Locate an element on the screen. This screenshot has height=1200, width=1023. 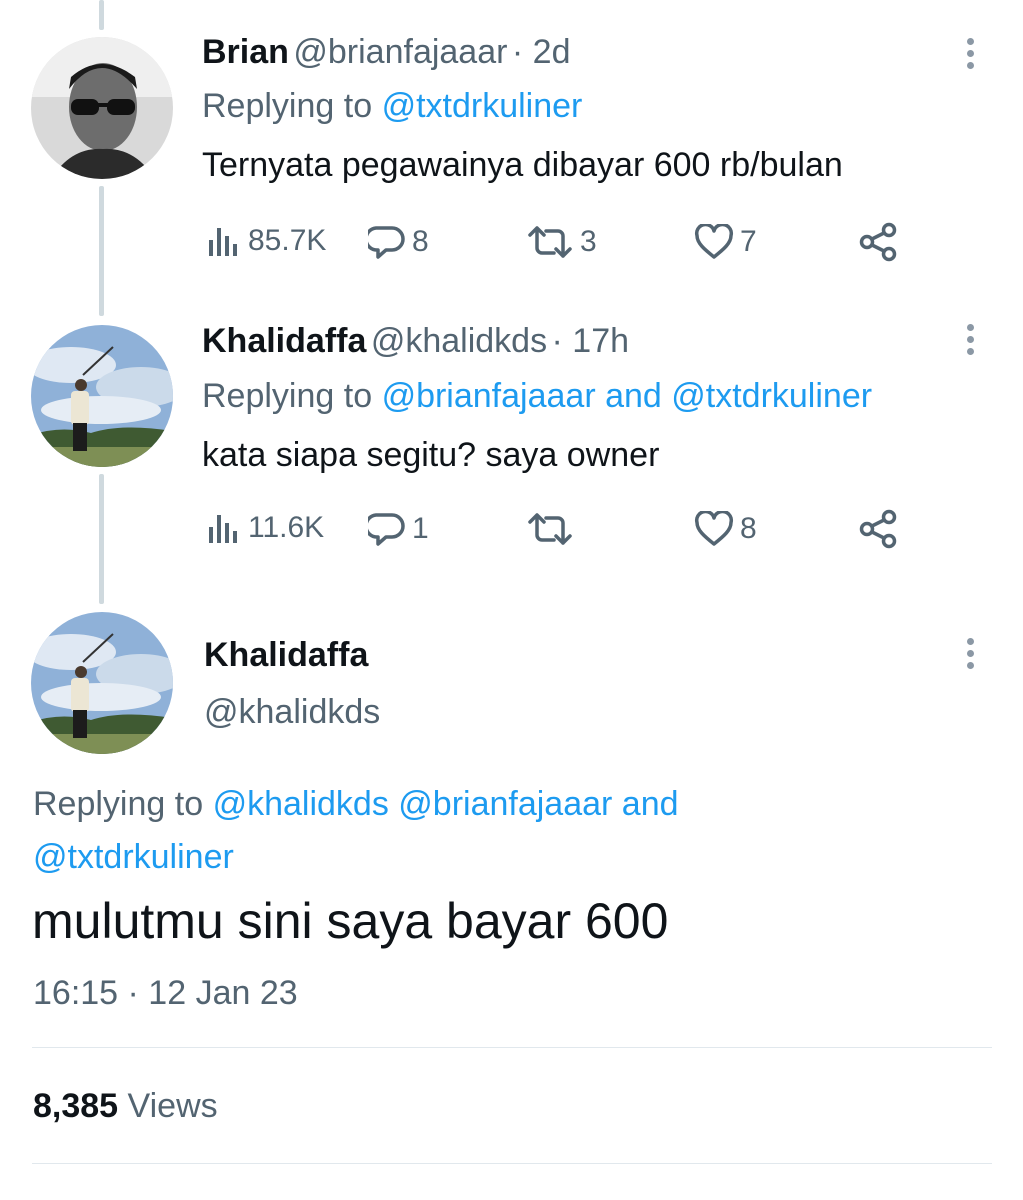
replying-mention: @txtdrkuliner is located at coordinates (482, 106).